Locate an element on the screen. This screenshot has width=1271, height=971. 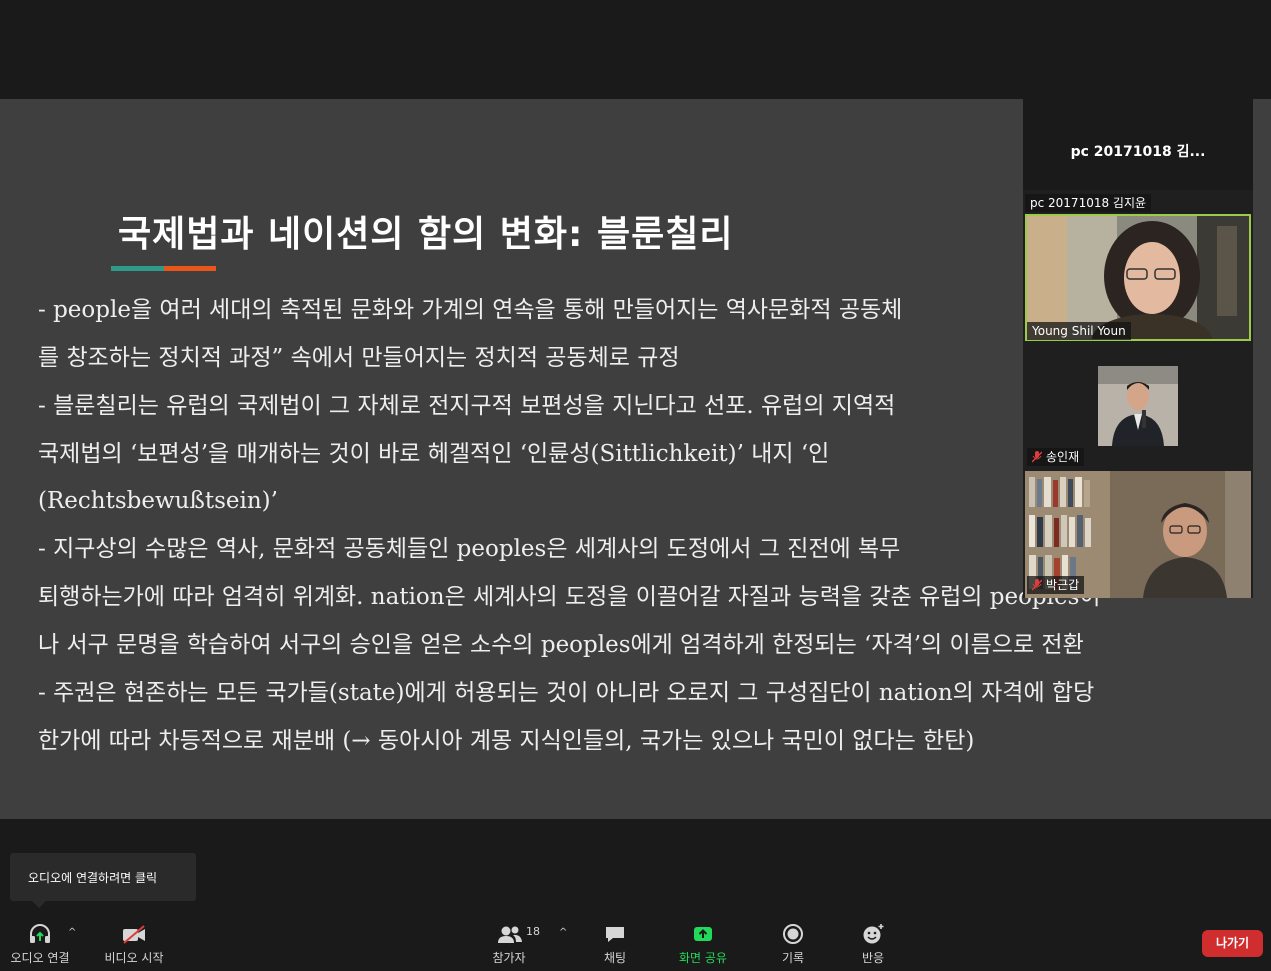
record-label: 기록 is located at coordinates (793, 958).